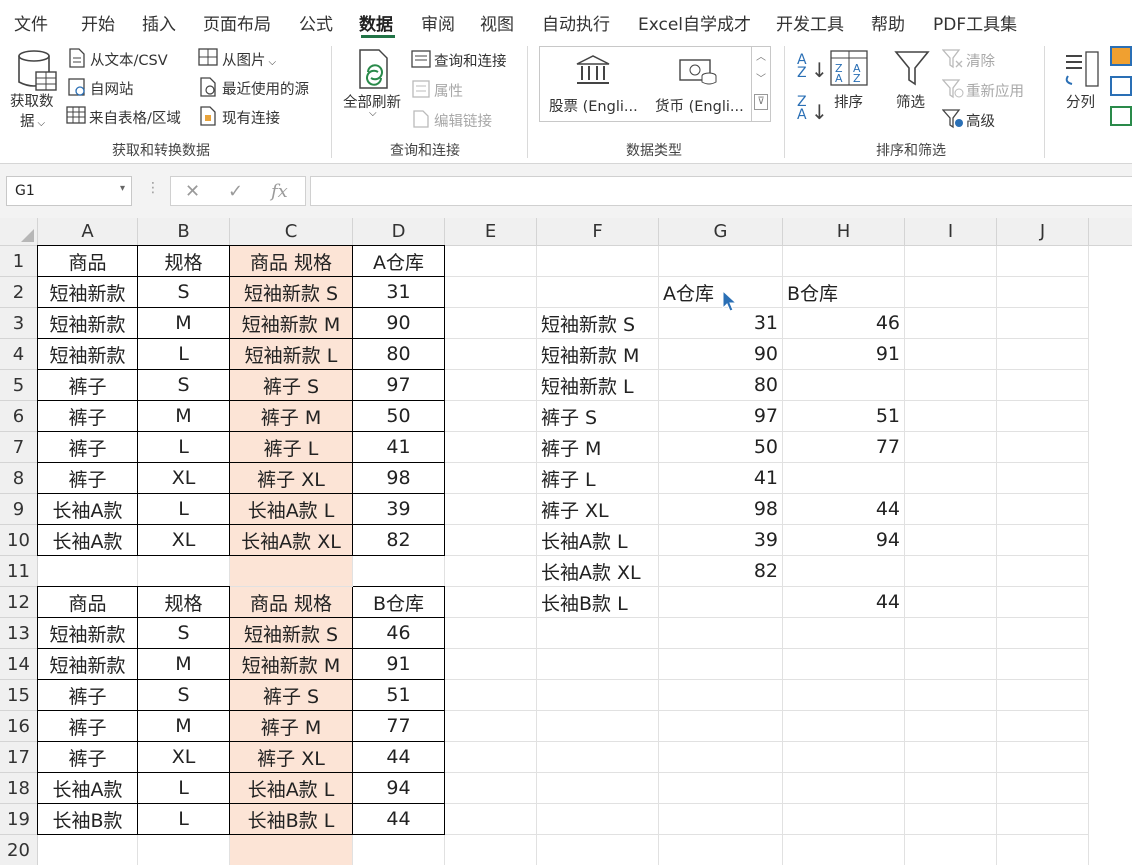  Describe the element at coordinates (19, 261) in the screenshot. I see `row-header: 1` at that location.